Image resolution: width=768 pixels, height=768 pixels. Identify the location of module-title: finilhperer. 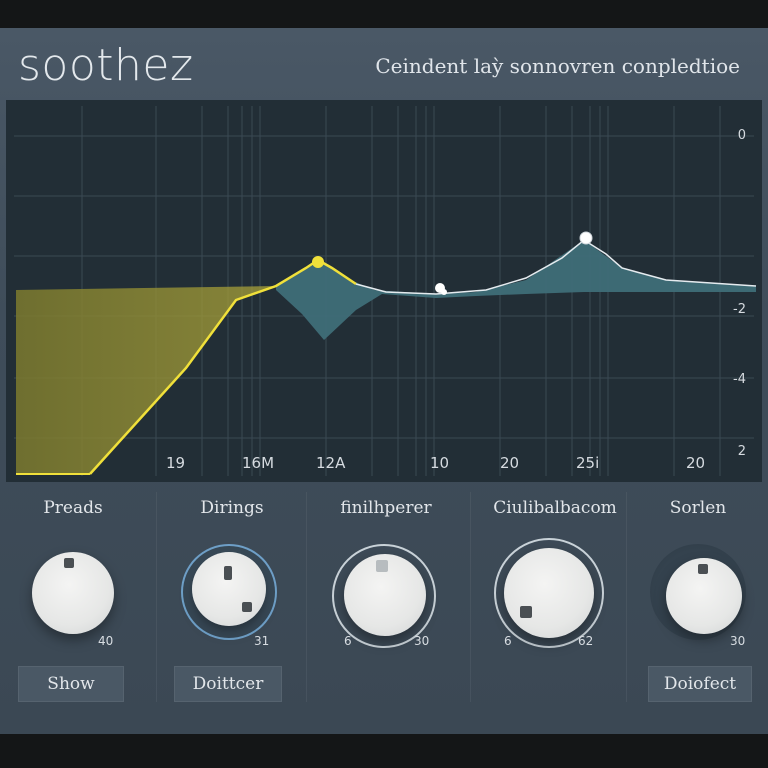
(386, 508).